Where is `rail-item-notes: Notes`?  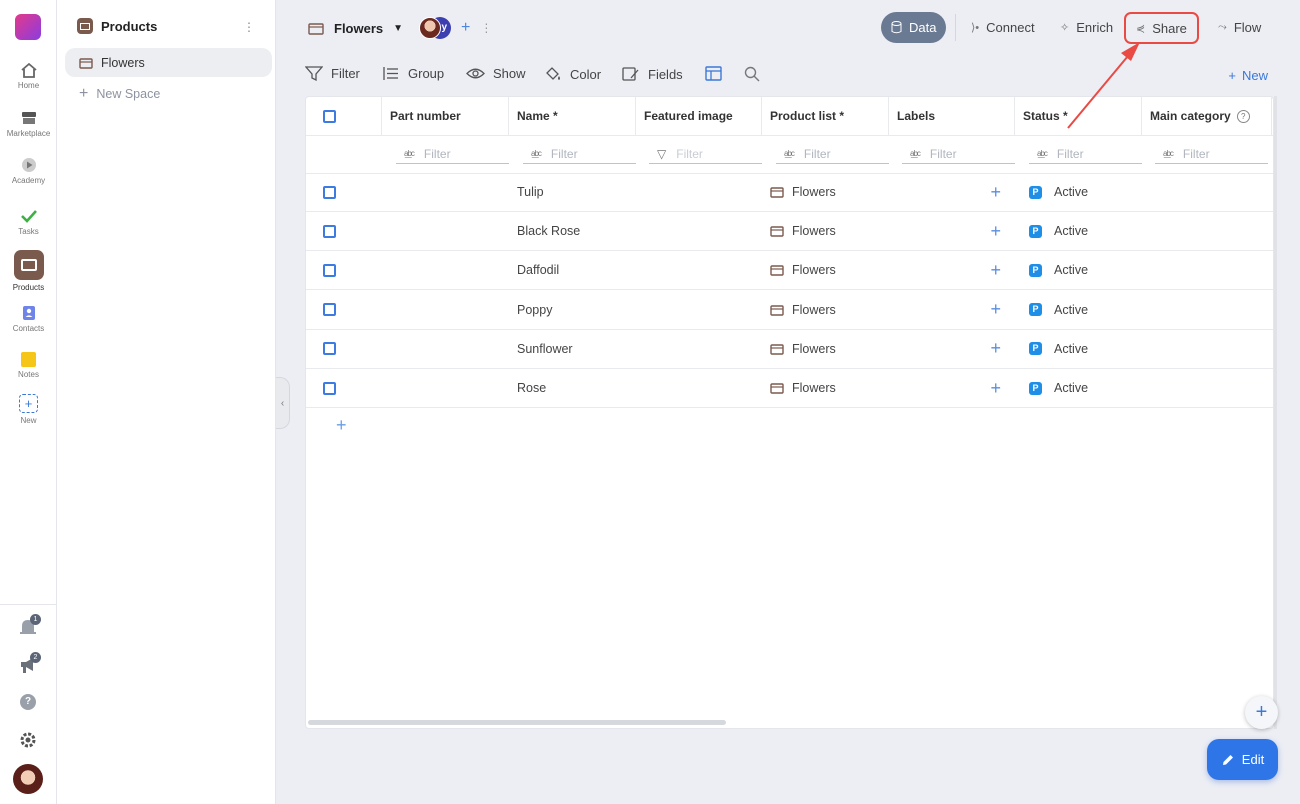 rail-item-notes: Notes is located at coordinates (28, 365).